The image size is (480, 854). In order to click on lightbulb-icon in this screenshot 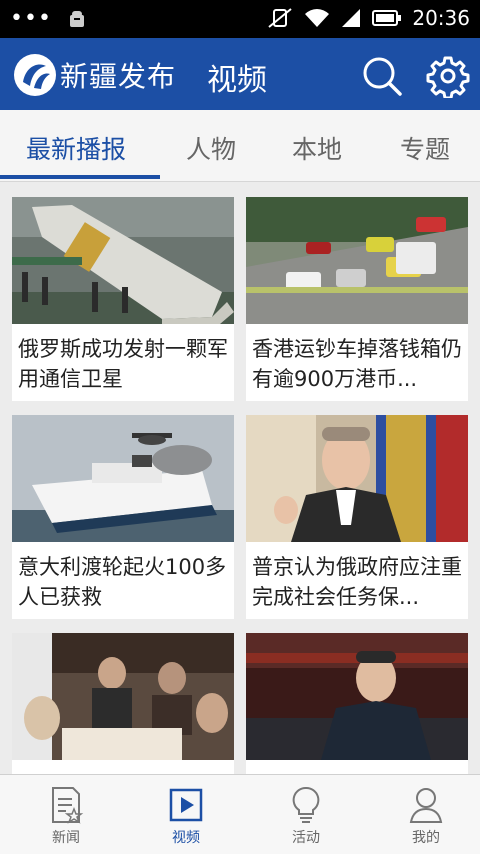, I will do `click(306, 804)`.